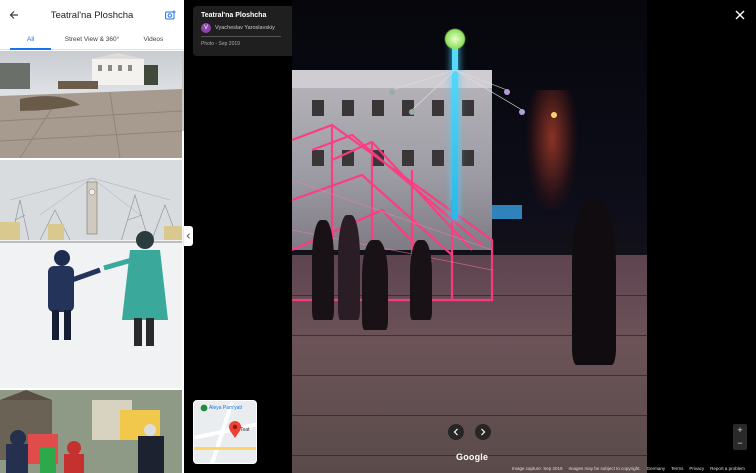  I want to click on add-photo-button, so click(170, 15).